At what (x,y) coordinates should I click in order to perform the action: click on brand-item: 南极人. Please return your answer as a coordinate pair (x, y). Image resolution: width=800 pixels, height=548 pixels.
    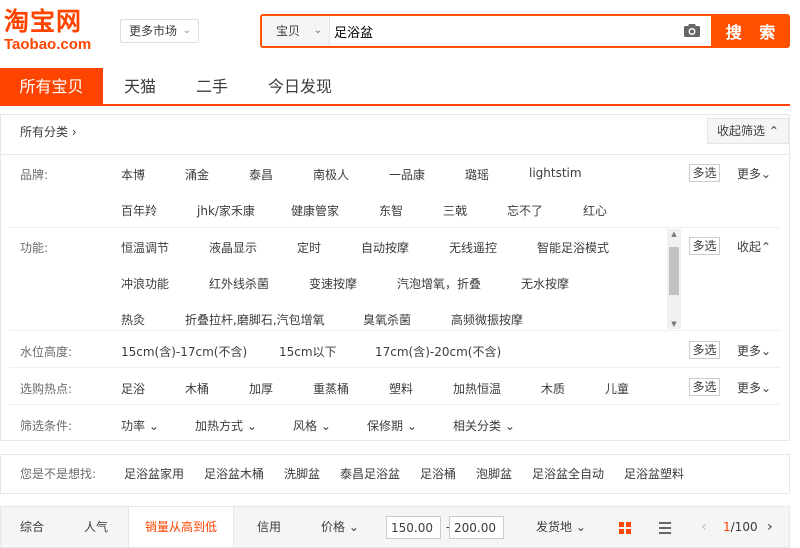
    Looking at the image, I should click on (331, 174).